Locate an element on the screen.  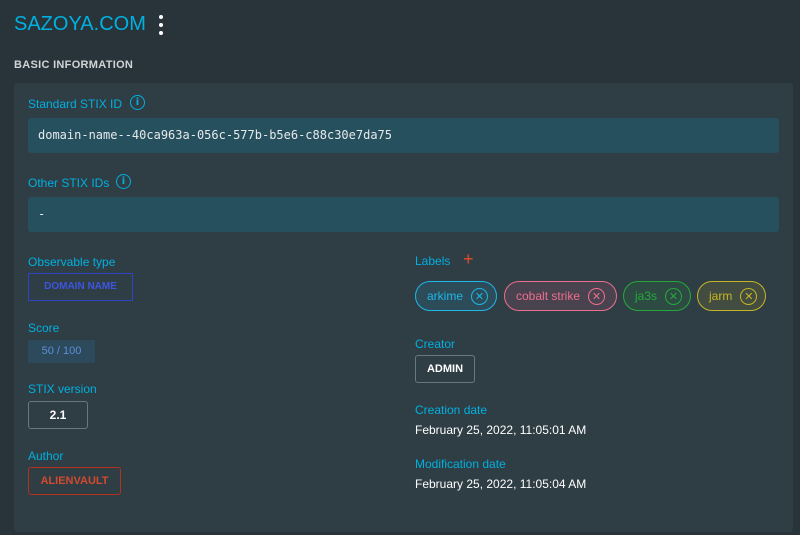
section-title: BASIC INFORMATION is located at coordinates (74, 65).